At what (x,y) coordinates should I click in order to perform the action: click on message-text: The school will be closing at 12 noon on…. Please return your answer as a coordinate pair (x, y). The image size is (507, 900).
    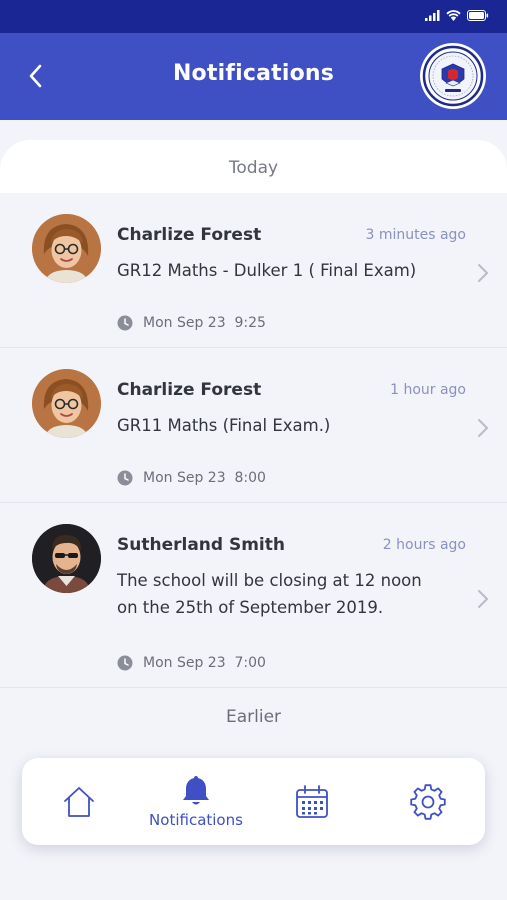
    Looking at the image, I should click on (282, 594).